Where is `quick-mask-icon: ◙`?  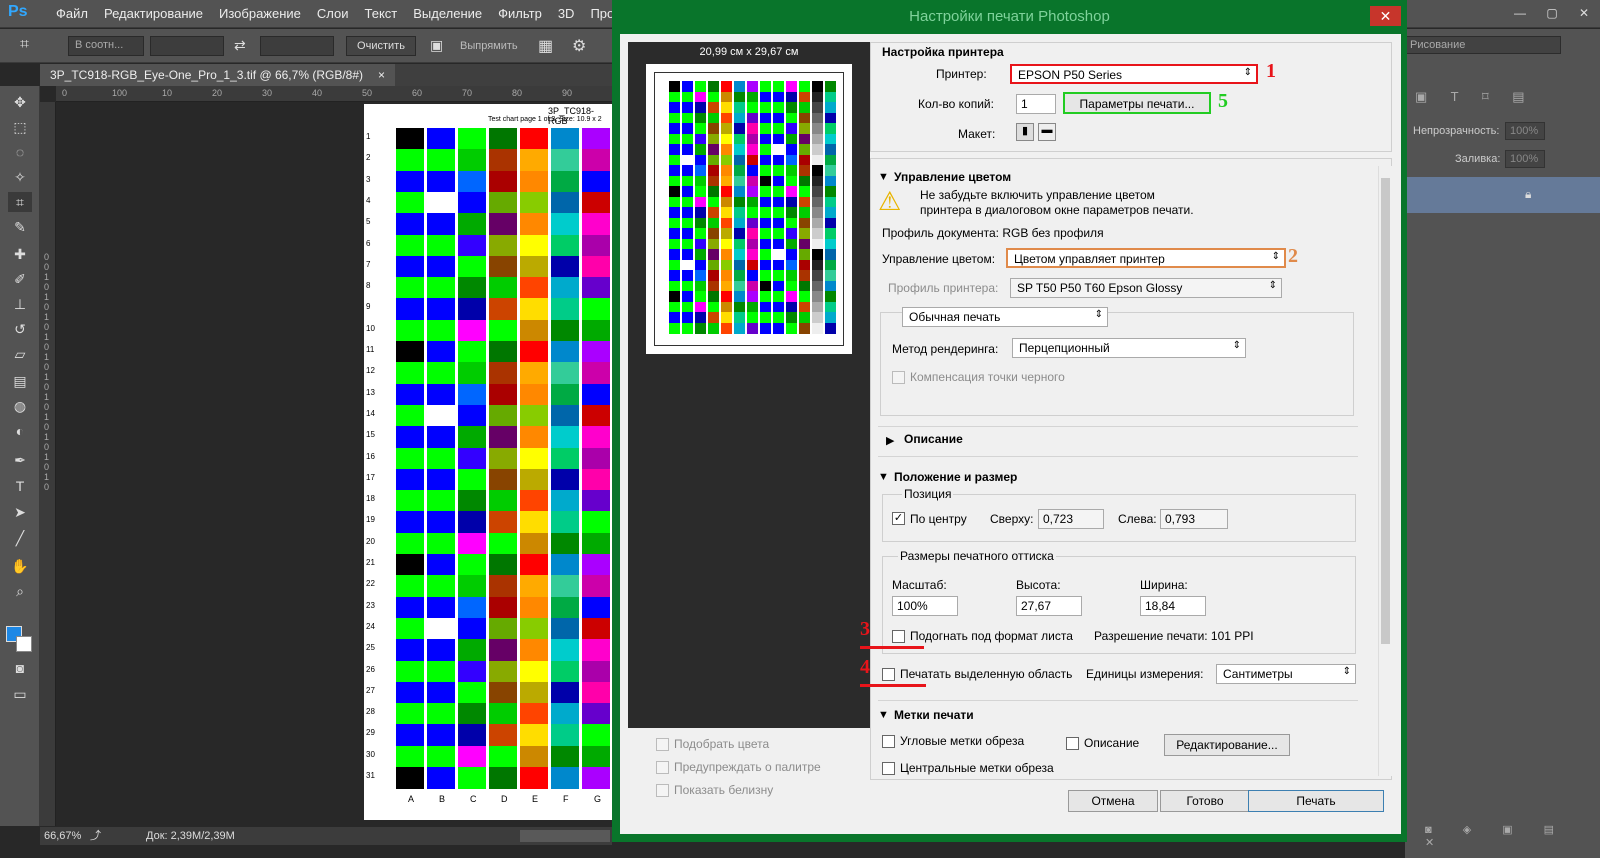 quick-mask-icon: ◙ is located at coordinates (20, 668).